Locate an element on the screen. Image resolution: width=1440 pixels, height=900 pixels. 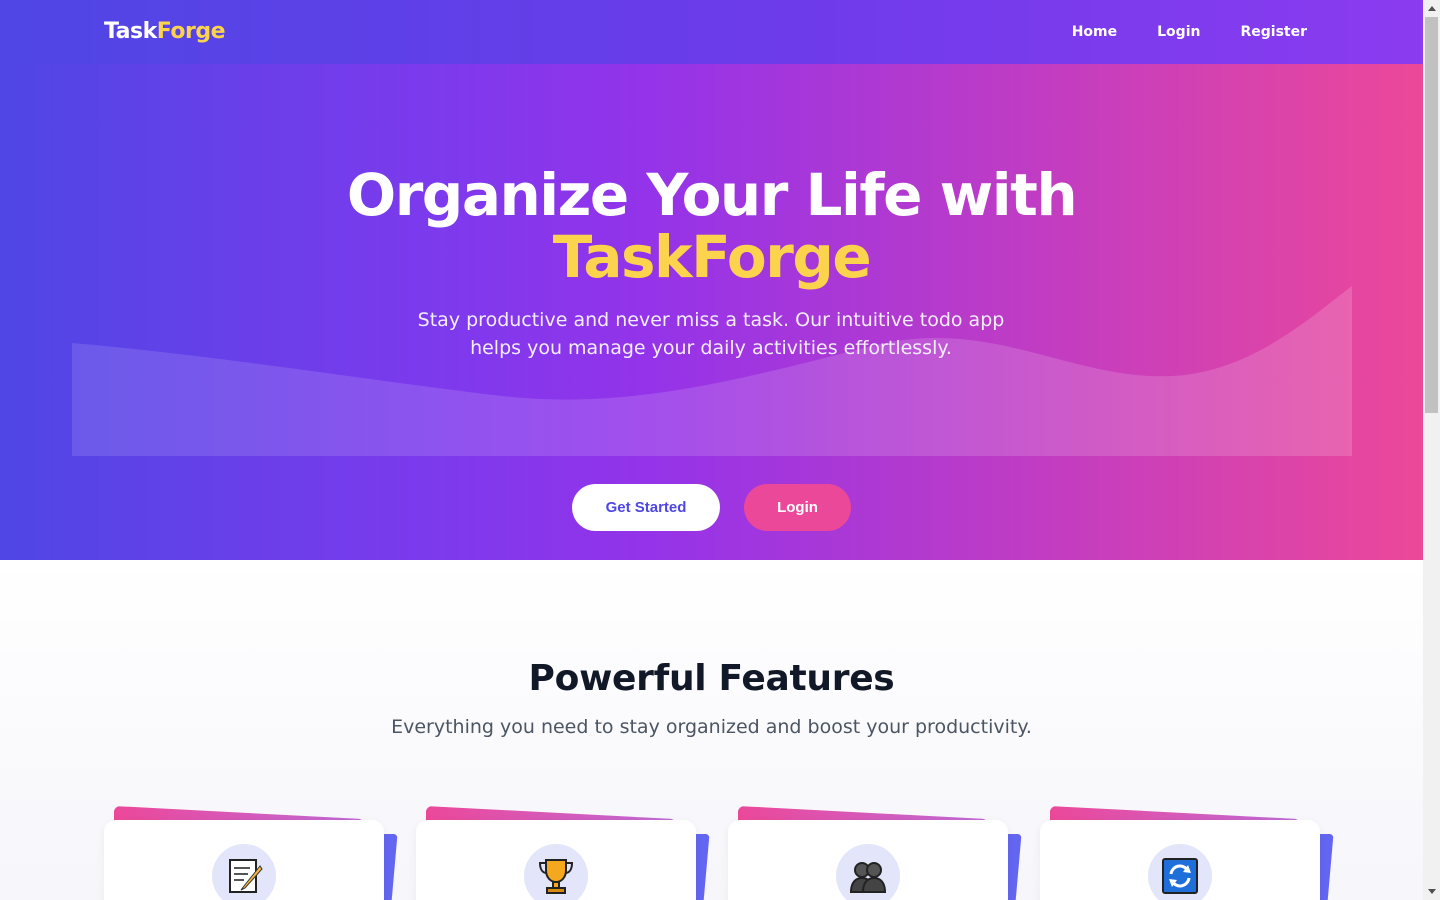
hero-login-button: Login is located at coordinates (797, 507).